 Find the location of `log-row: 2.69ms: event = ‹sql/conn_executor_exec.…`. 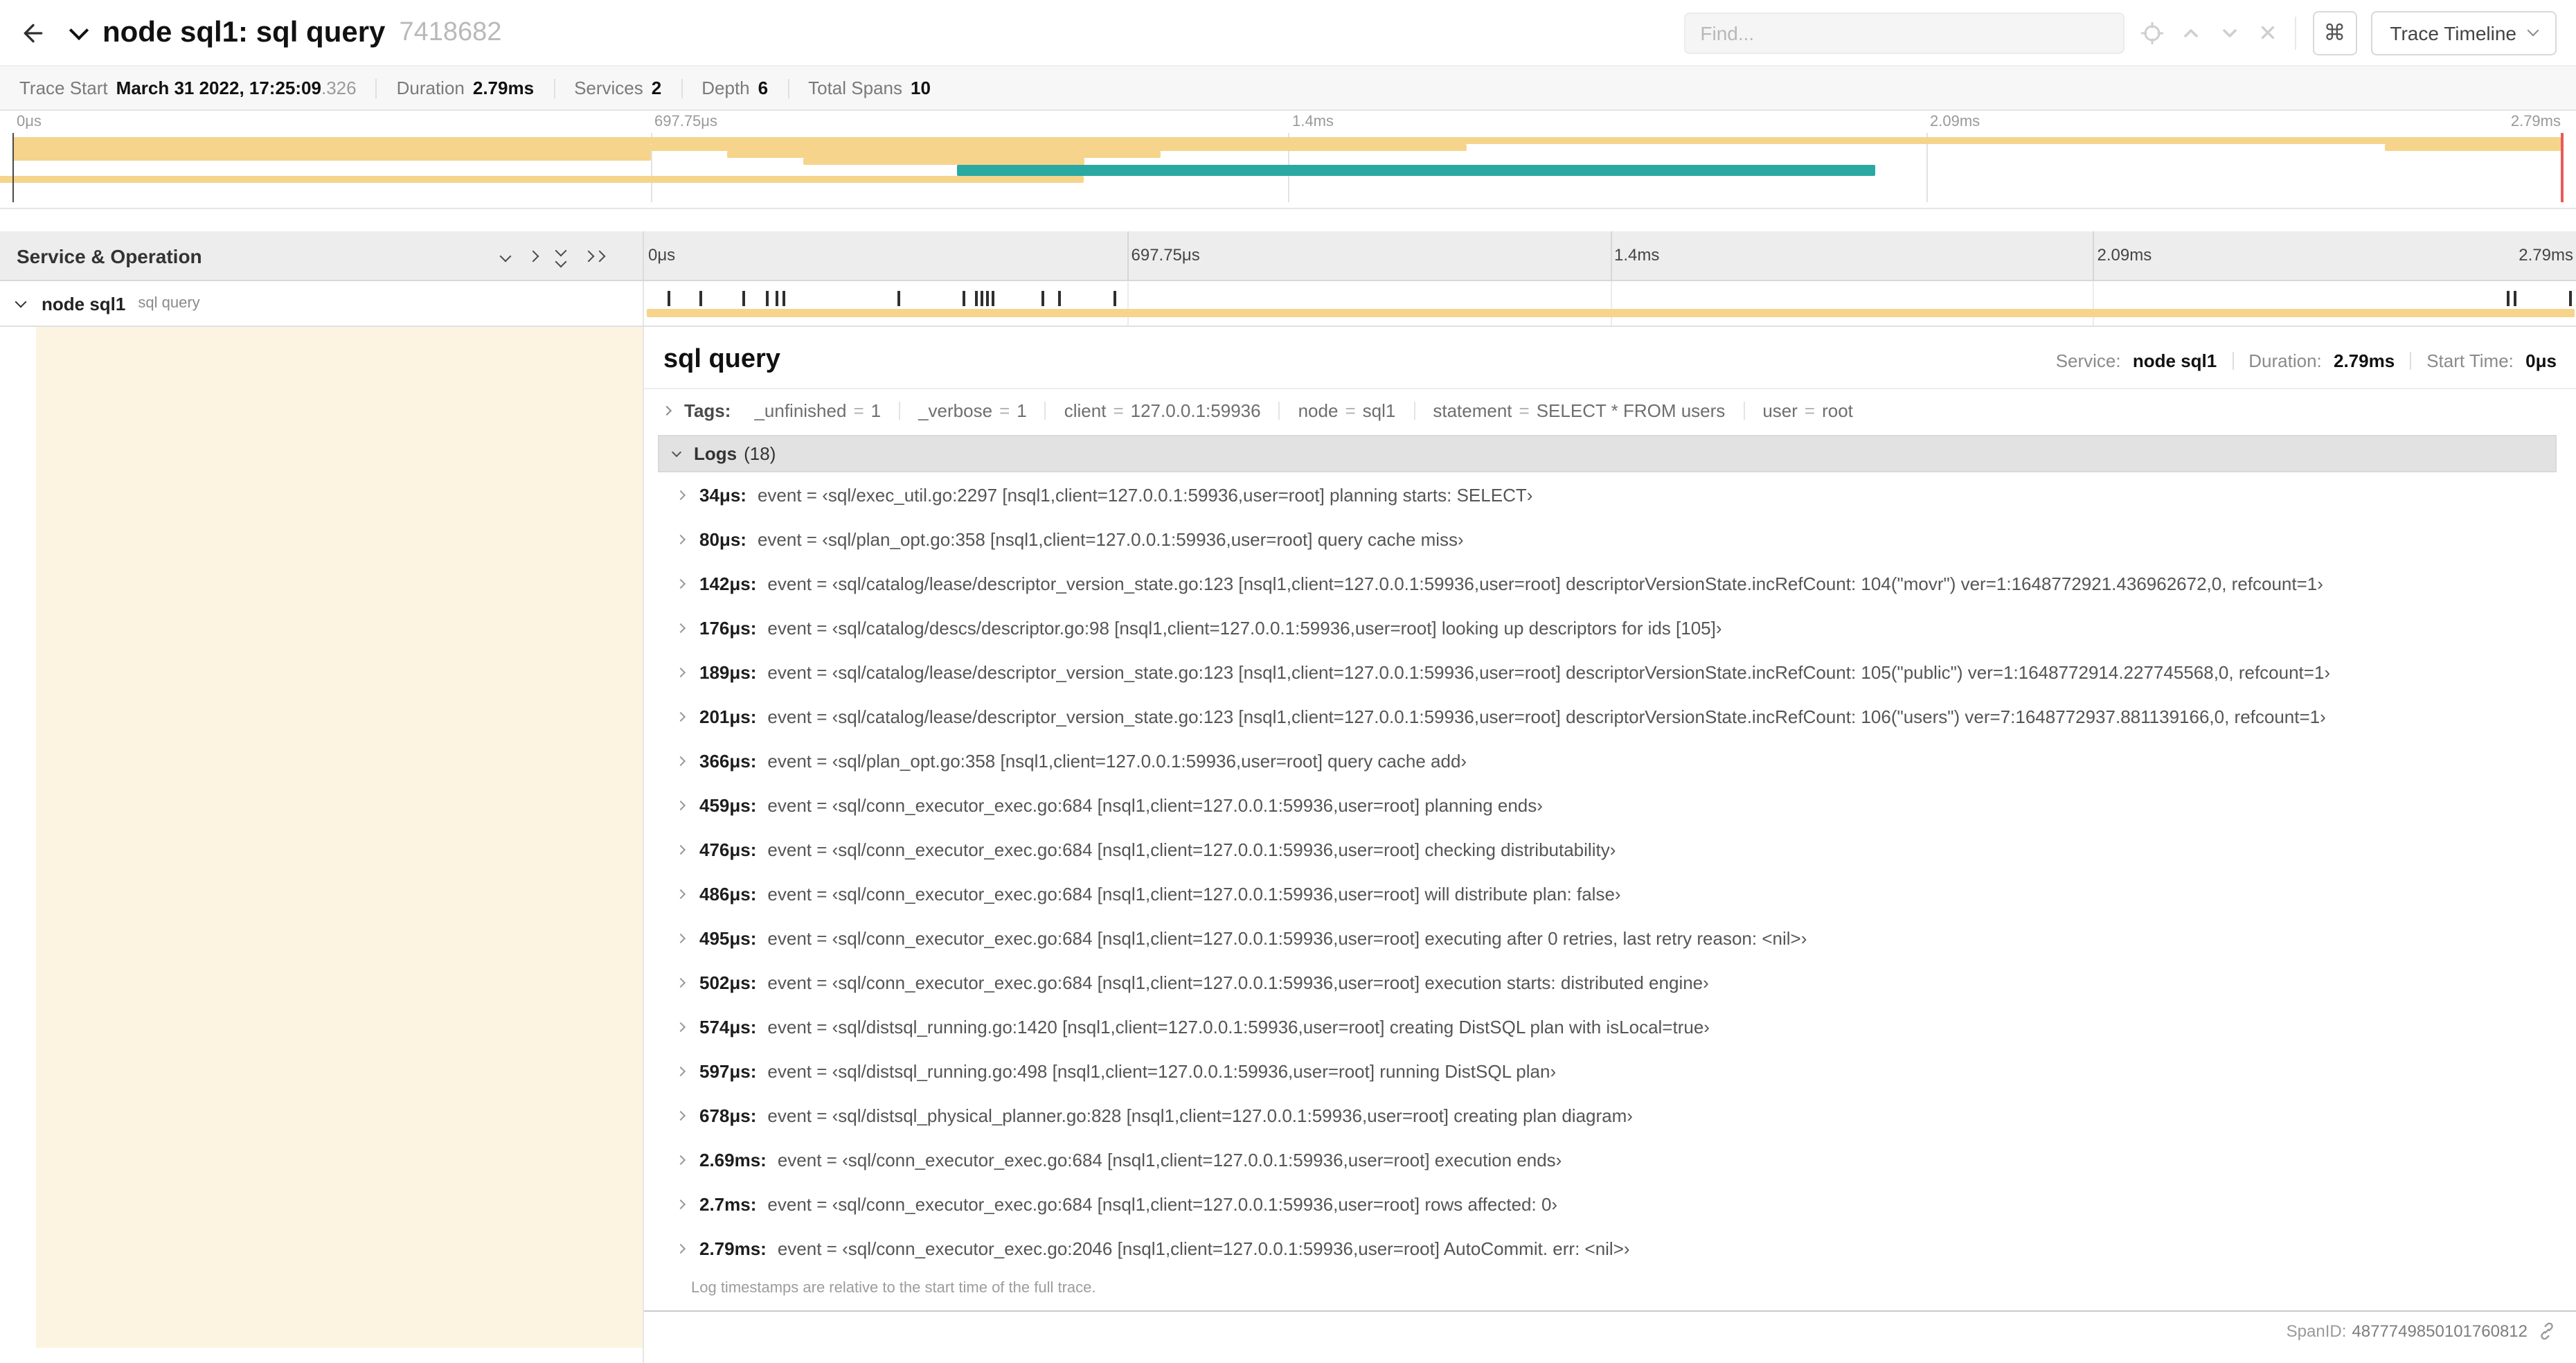

log-row: 2.69ms: event = ‹sql/conn_executor_exec.… is located at coordinates (1608, 1159).